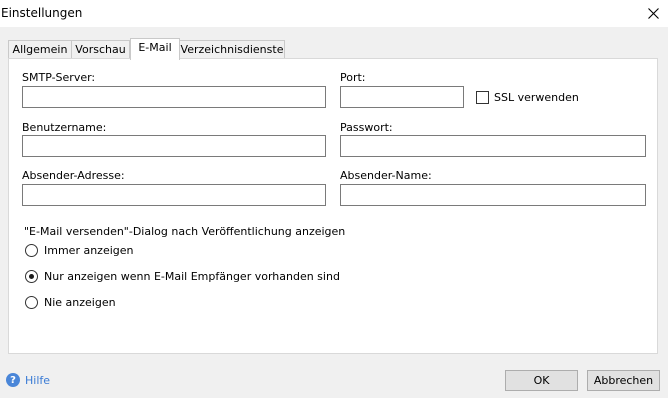 Image resolution: width=668 pixels, height=398 pixels. I want to click on sender-name-input, so click(493, 195).